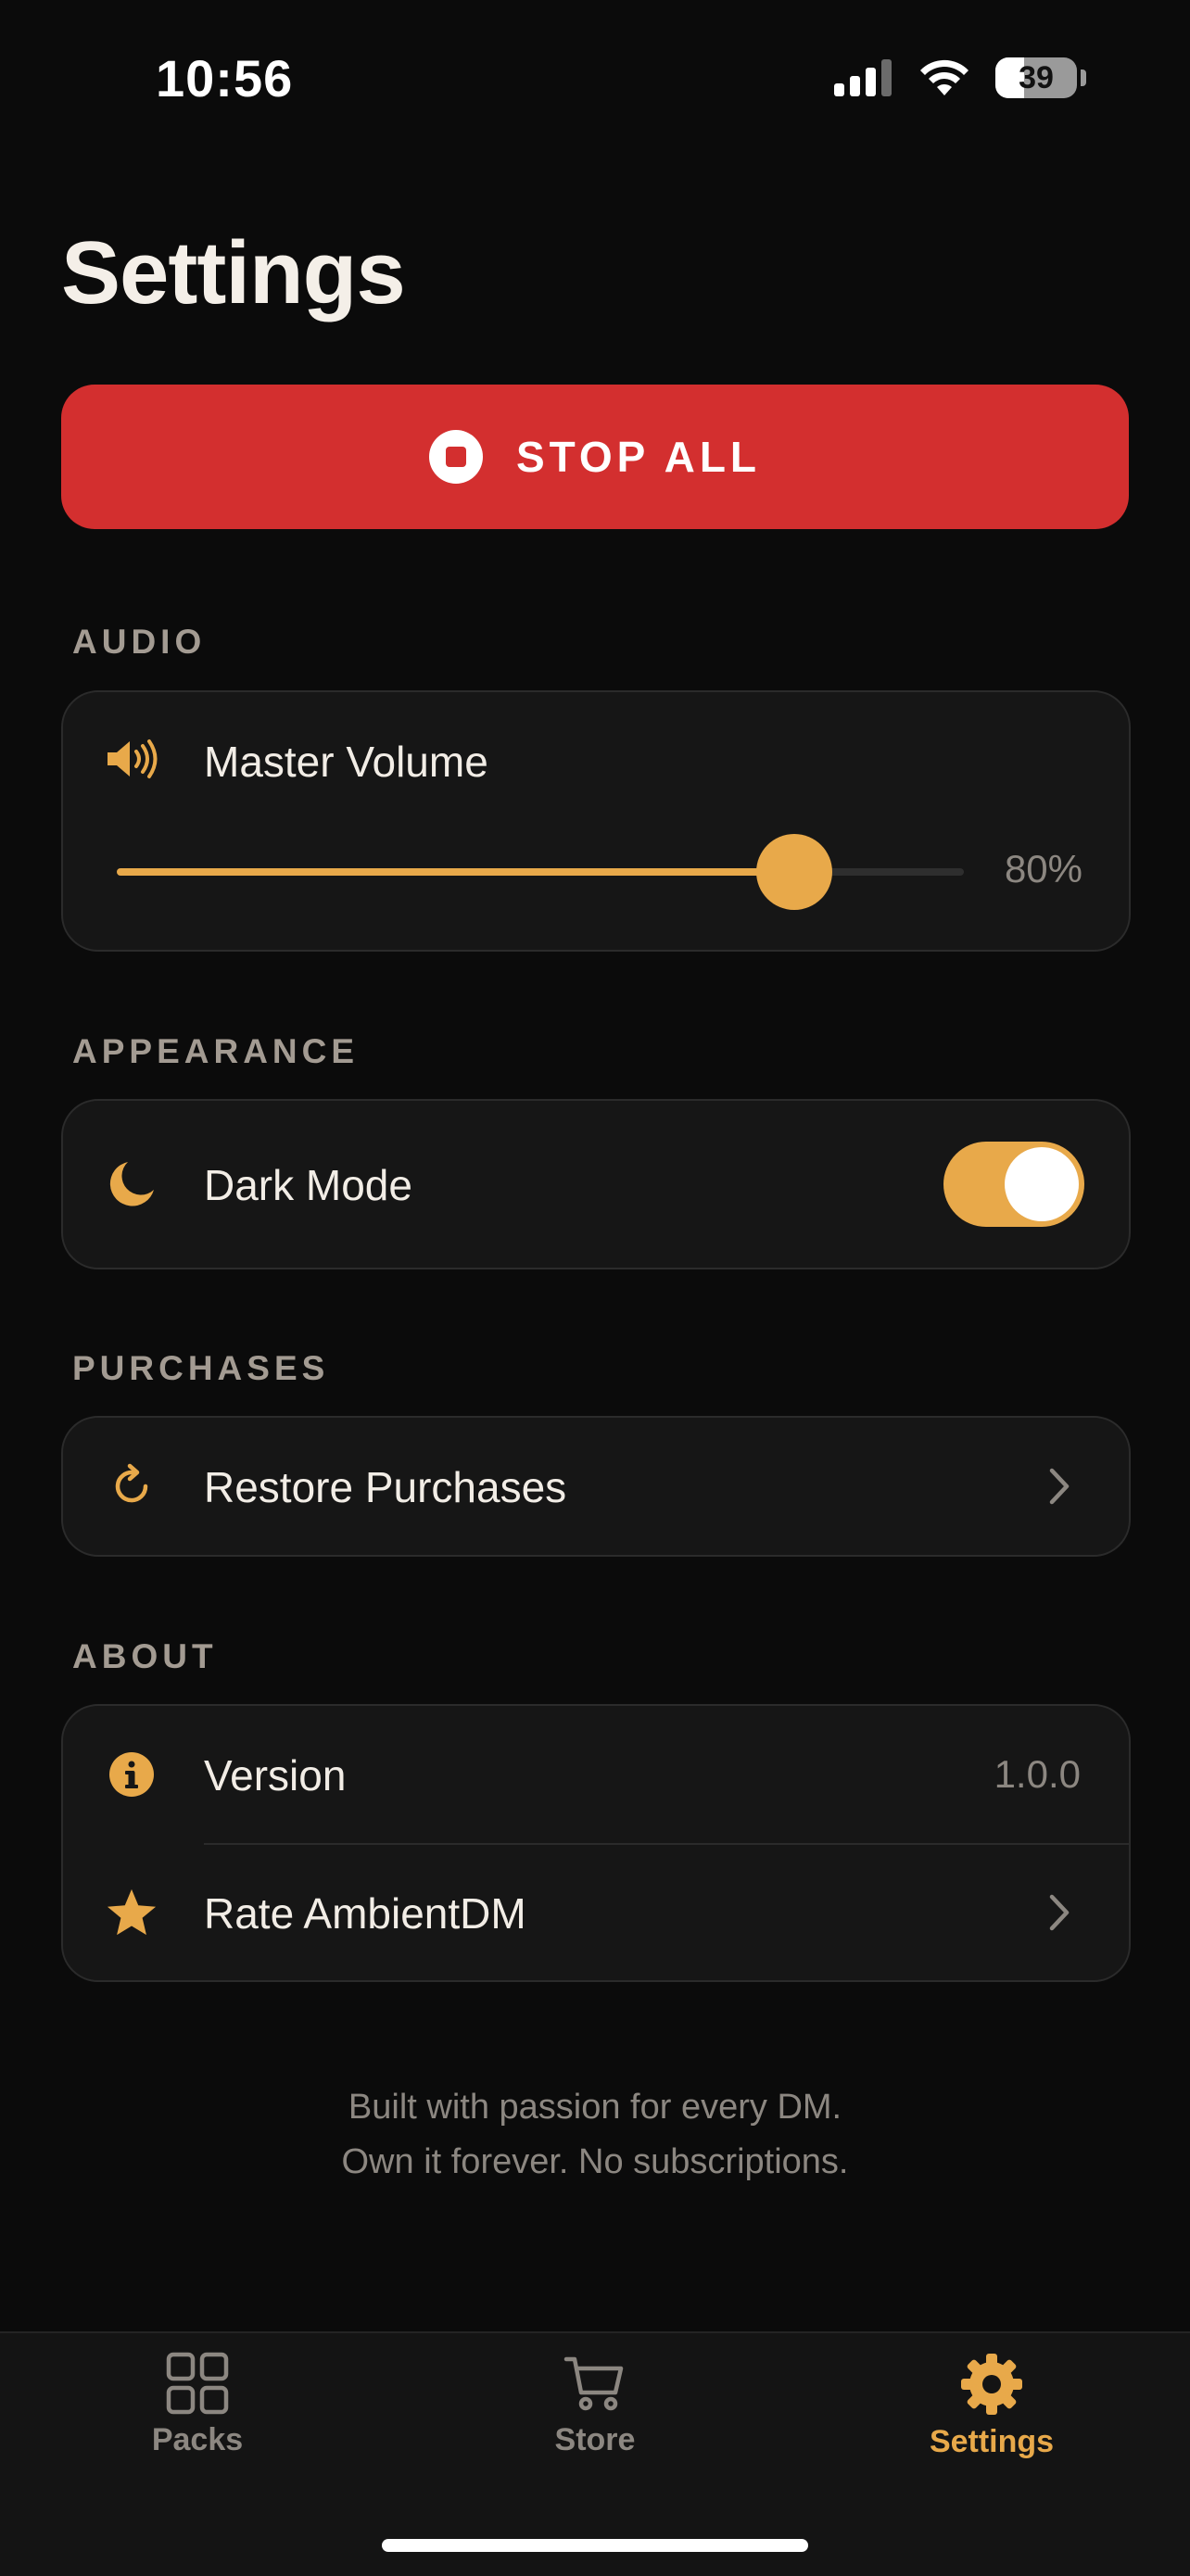 The height and width of the screenshot is (2576, 1190). I want to click on about-card: Version 1.0.0 Rate AmbientDM, so click(596, 1843).